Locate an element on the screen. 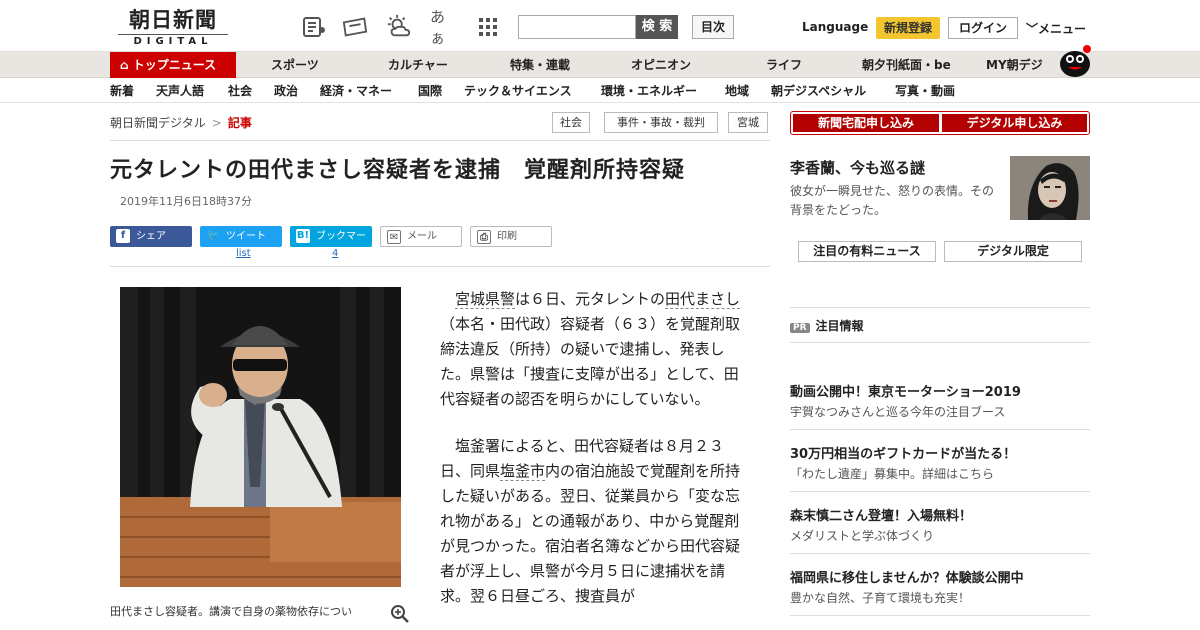 The width and height of the screenshot is (1200, 630). nav-opinion: オピニオン is located at coordinates (661, 65).